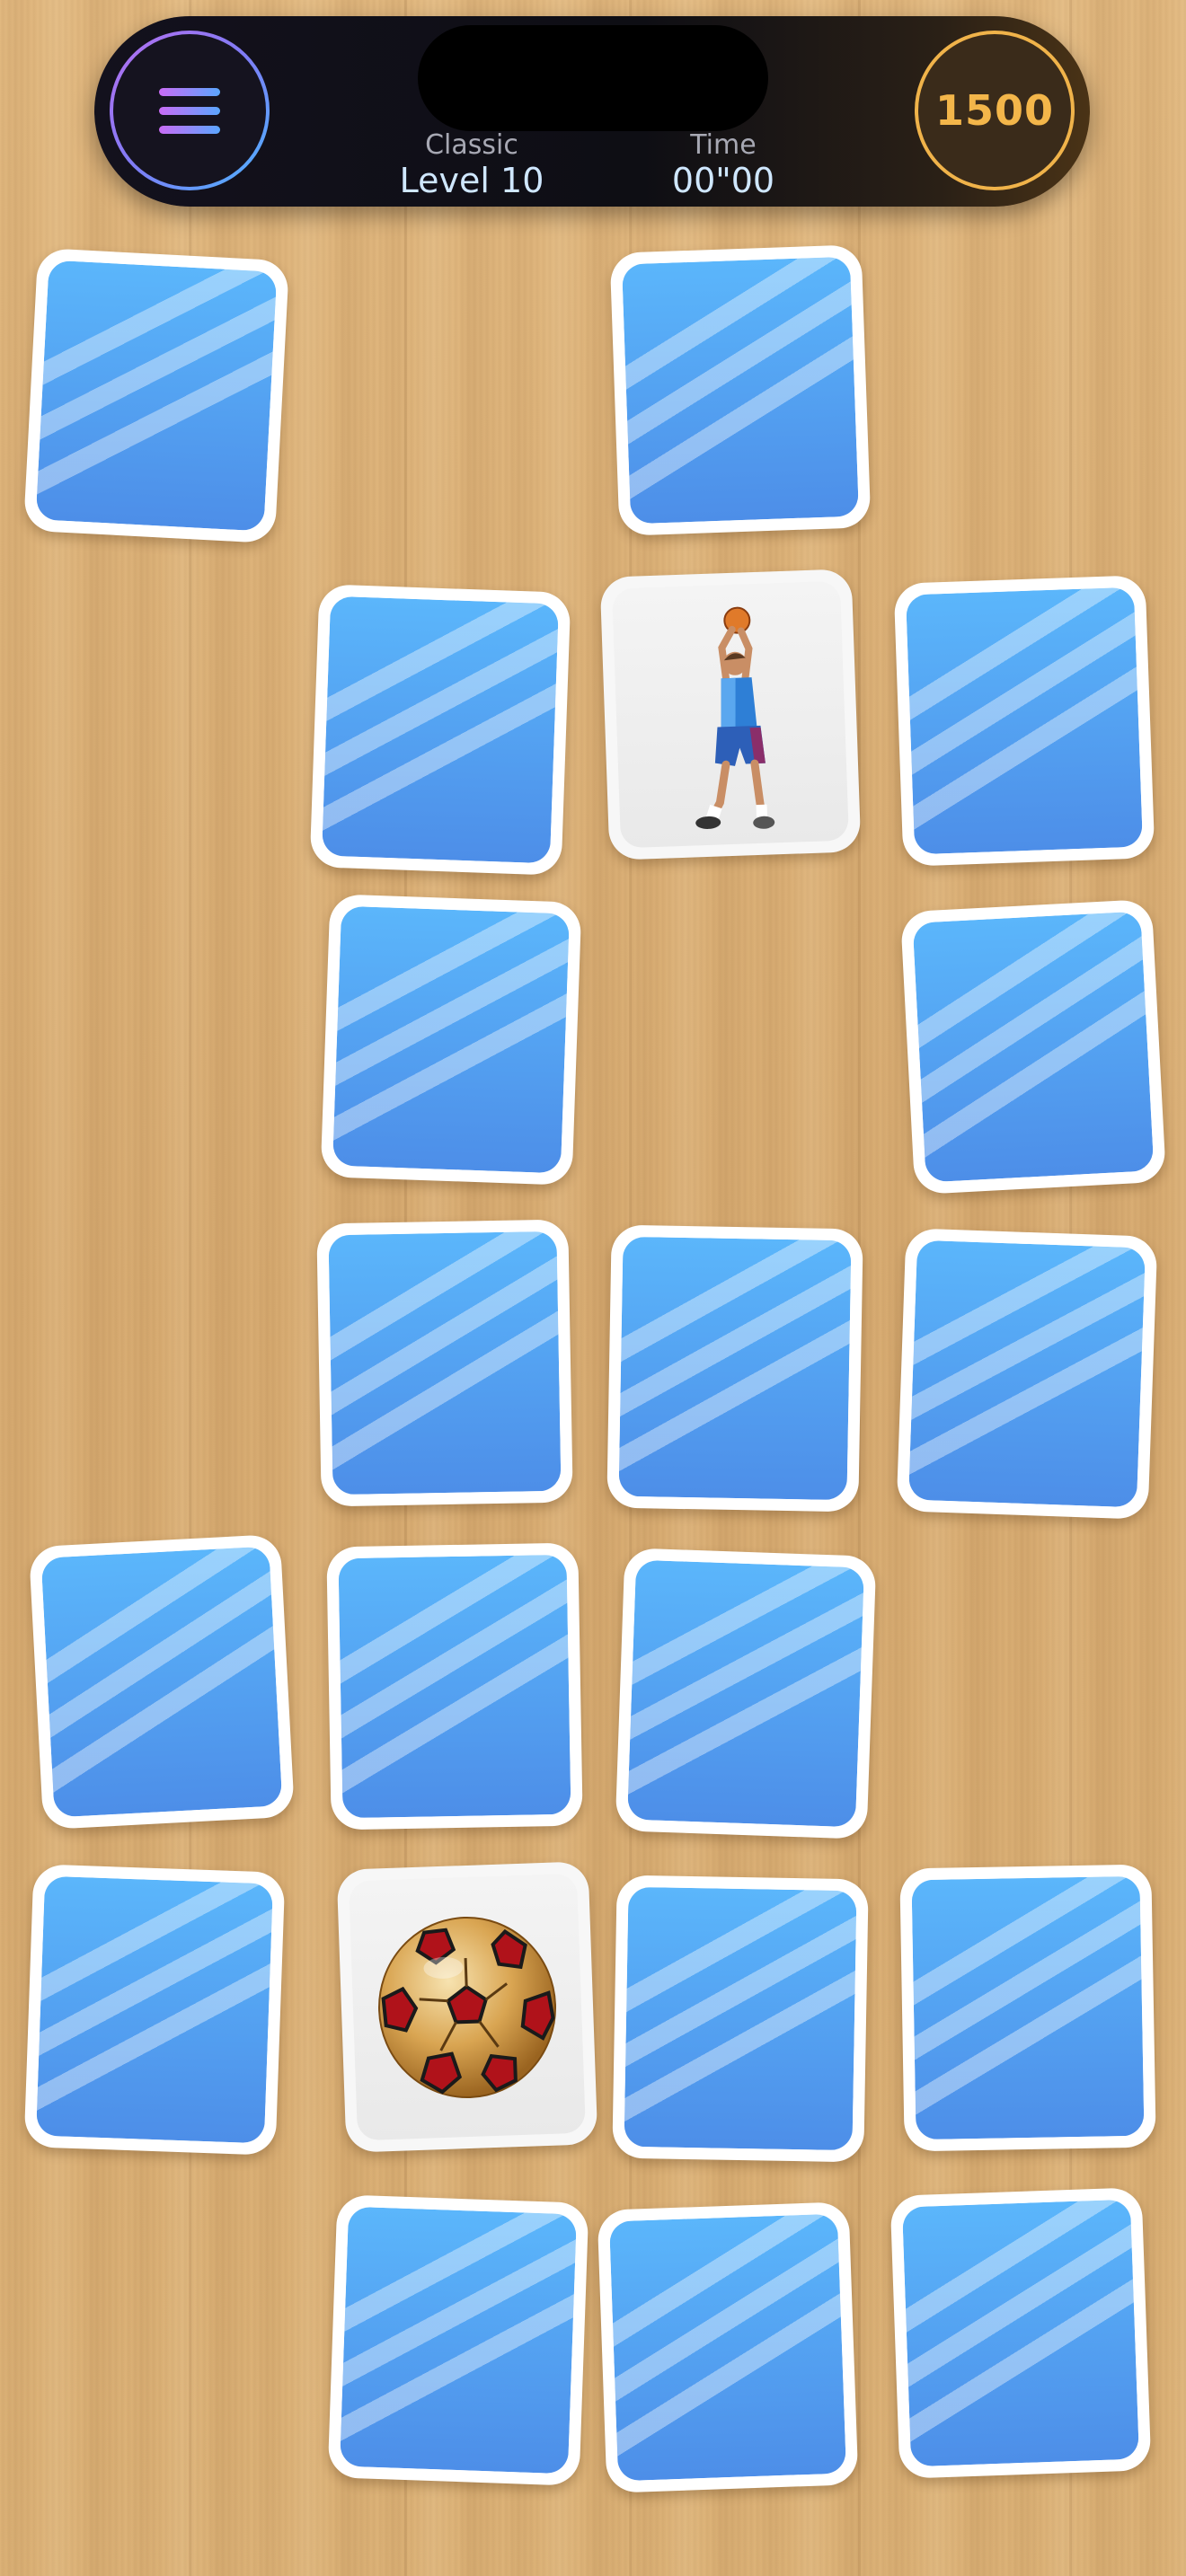 The width and height of the screenshot is (1186, 2576). I want to click on hamburger-menu-icon, so click(189, 110).